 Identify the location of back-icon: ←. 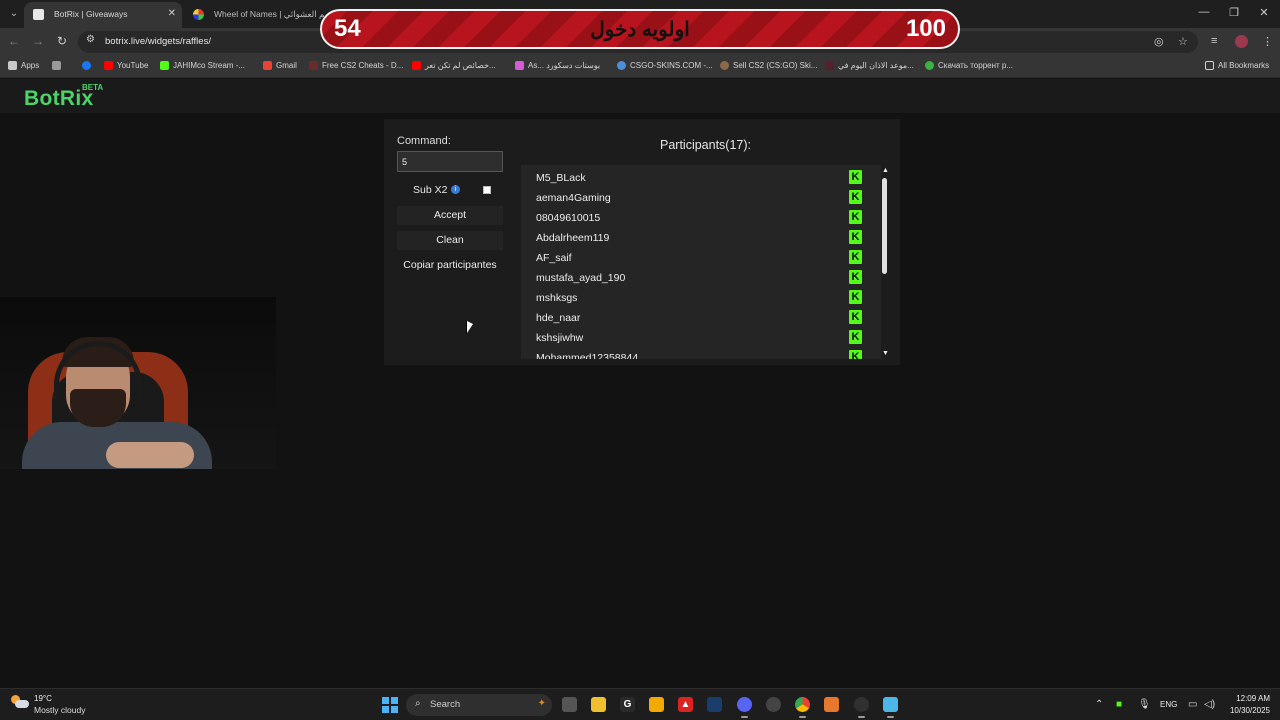
(14, 41).